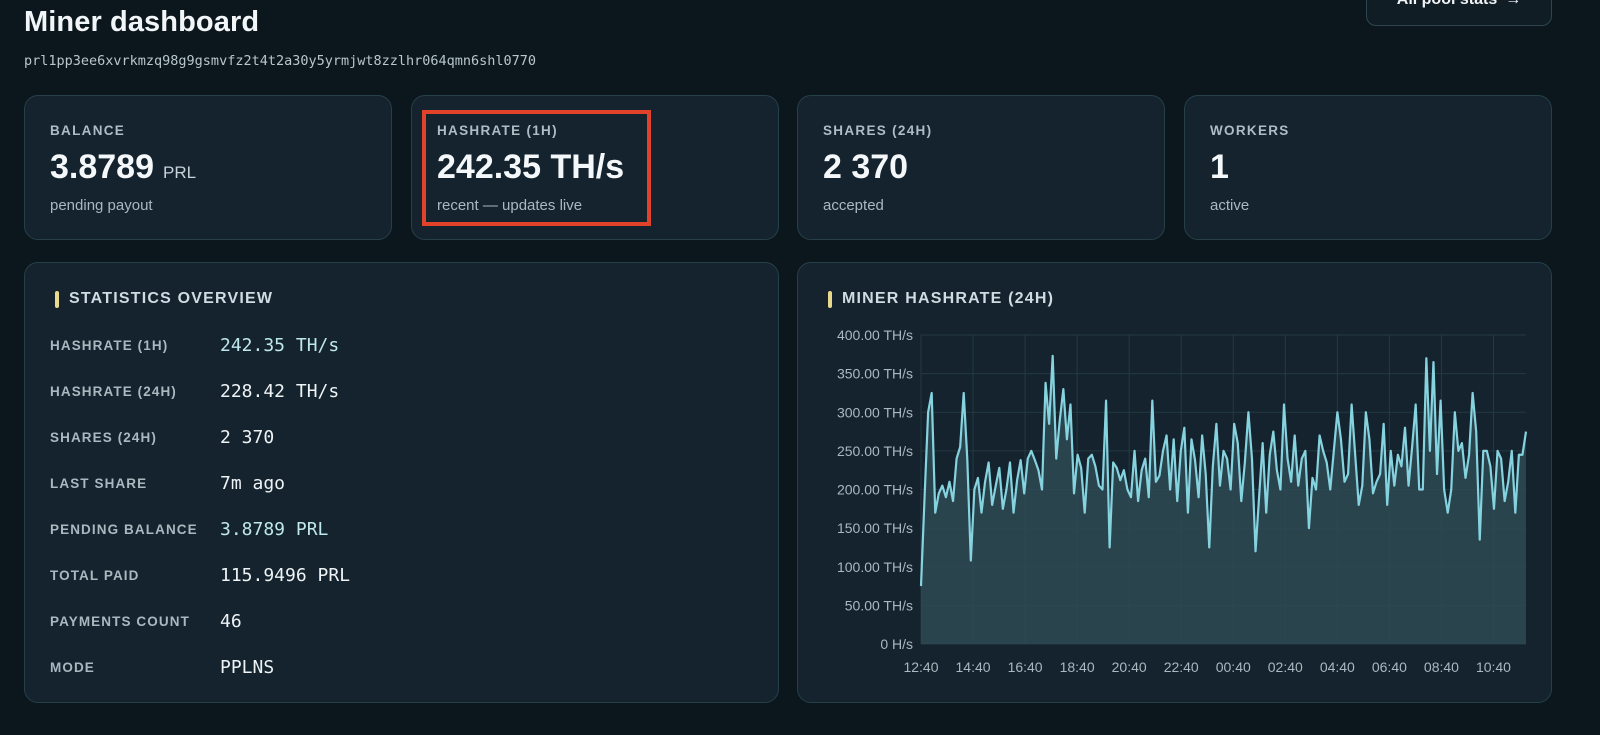 The height and width of the screenshot is (735, 1600). I want to click on page-title: Miner dashboard, so click(142, 22).